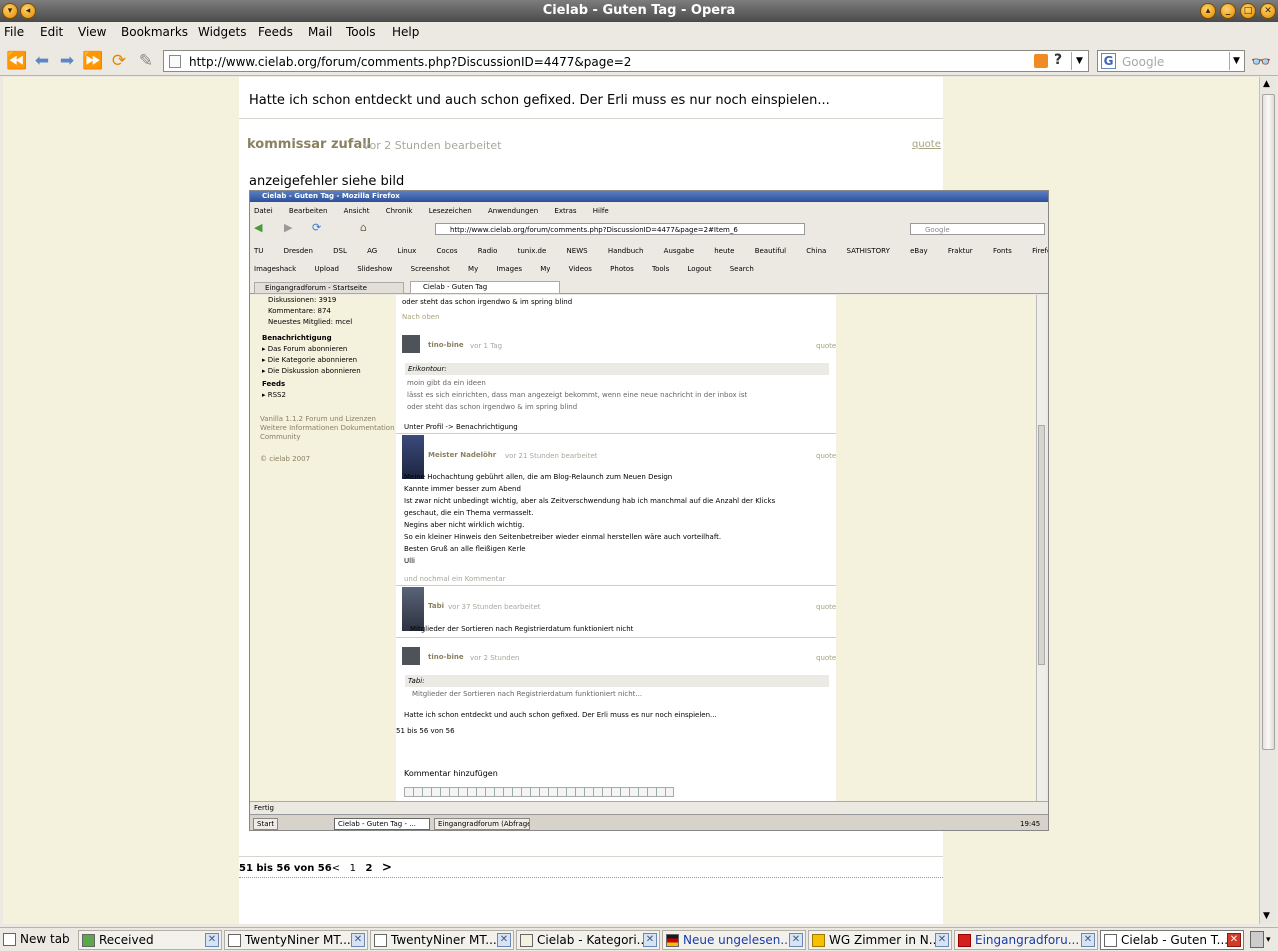 This screenshot has height=951, width=1278. I want to click on close-tab-3-icon: ✕, so click(650, 940).